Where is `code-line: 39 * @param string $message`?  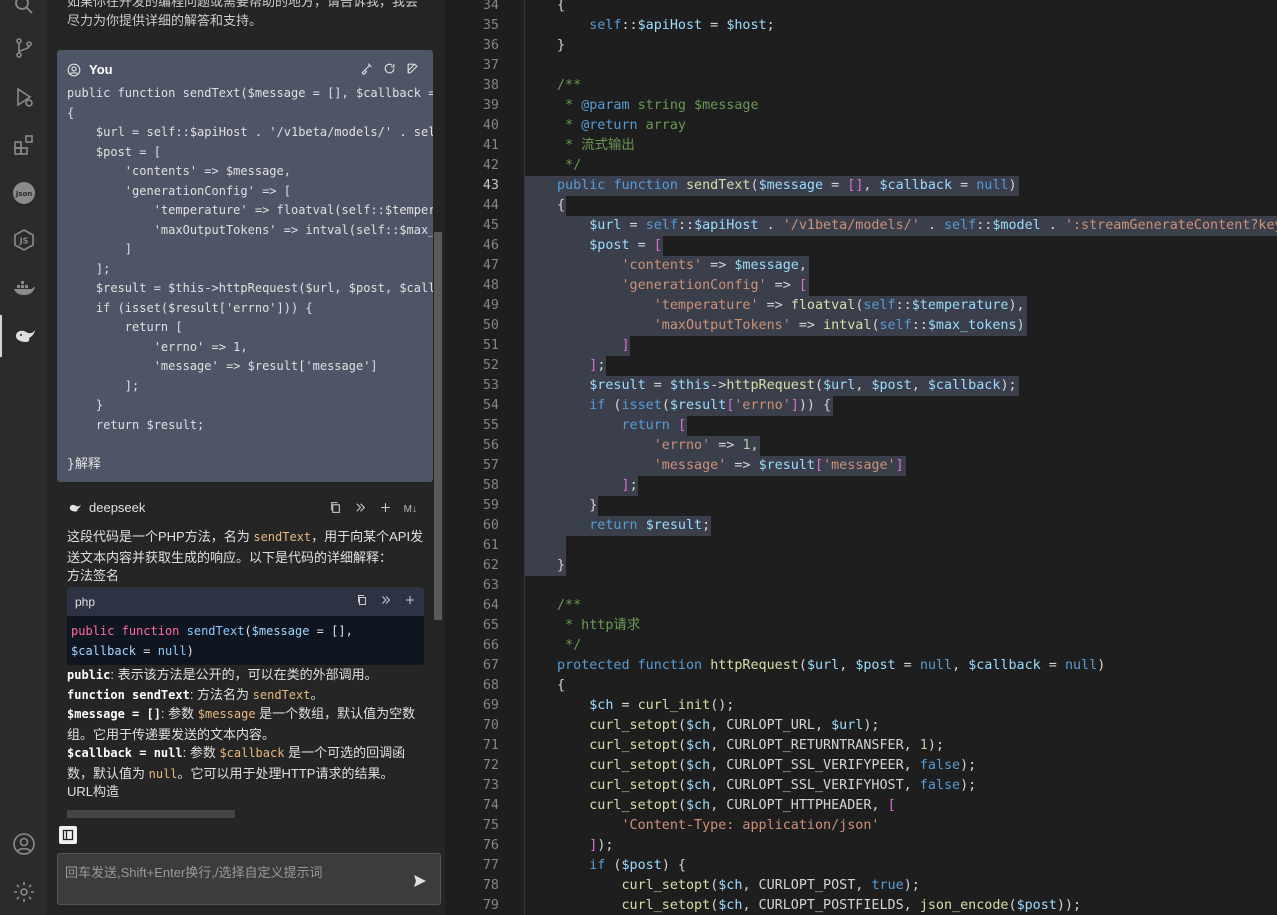 code-line: 39 * @param string $message is located at coordinates (861, 106).